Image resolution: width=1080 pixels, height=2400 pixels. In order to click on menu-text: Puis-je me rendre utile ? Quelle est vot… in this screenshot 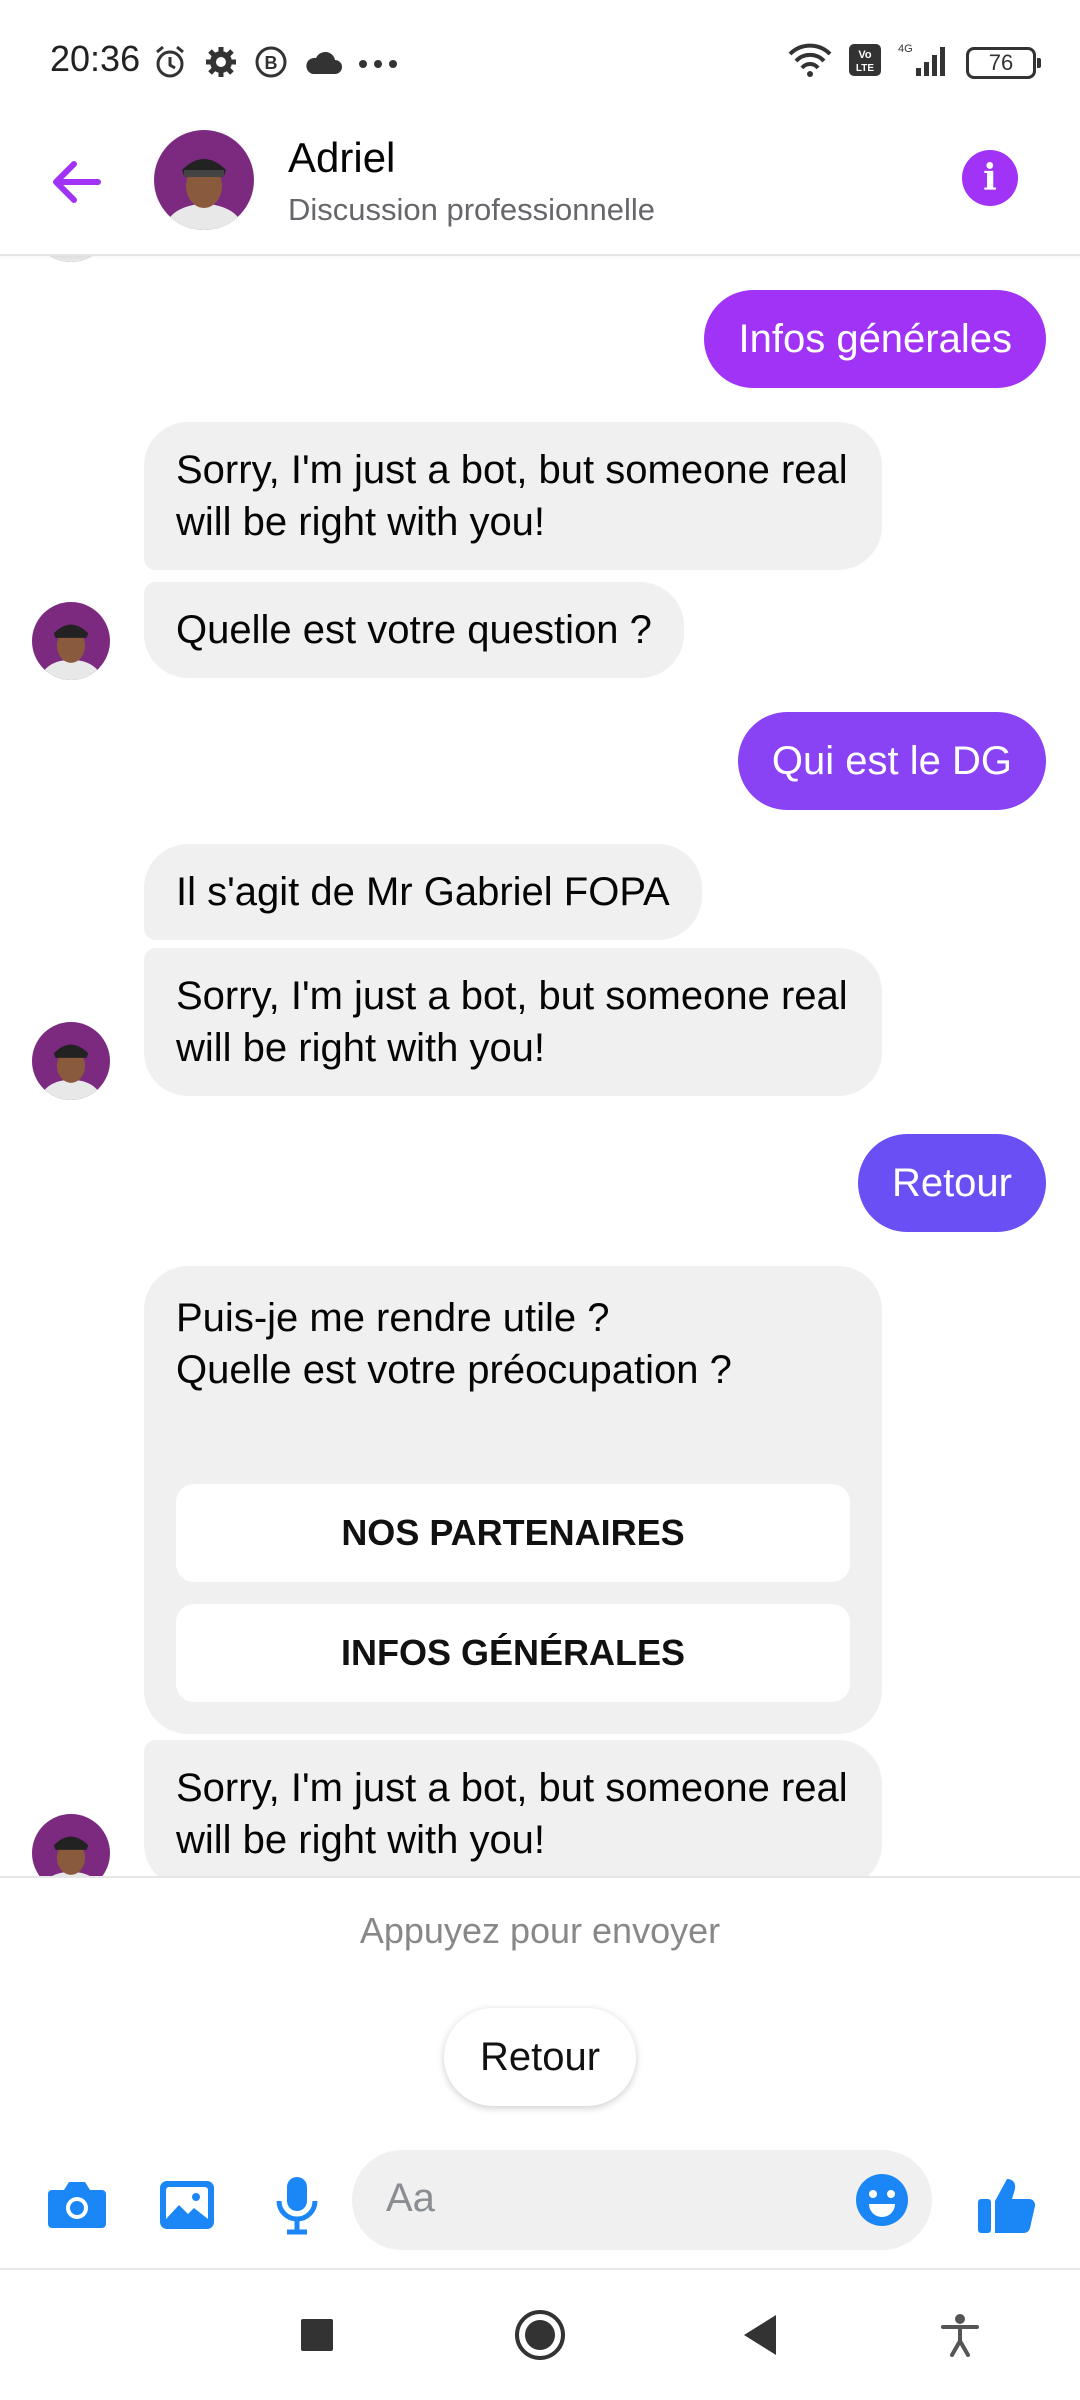, I will do `click(454, 1344)`.